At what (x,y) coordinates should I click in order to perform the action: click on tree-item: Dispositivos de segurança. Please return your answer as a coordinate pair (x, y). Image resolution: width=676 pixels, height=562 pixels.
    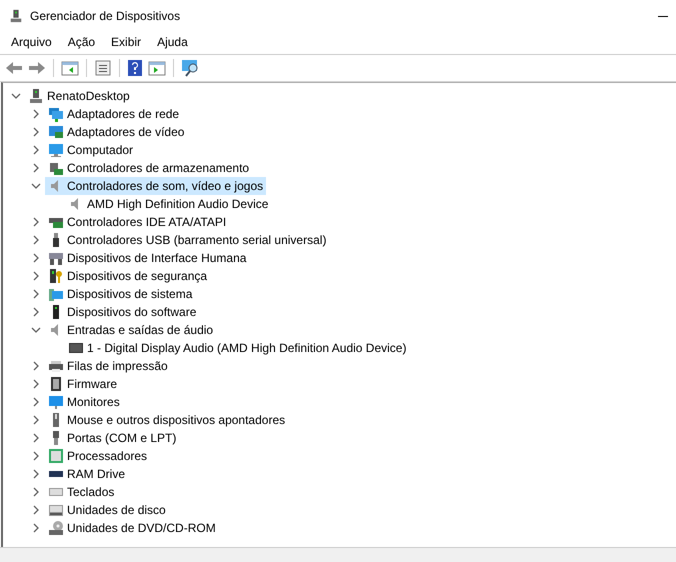
    Looking at the image, I should click on (127, 276).